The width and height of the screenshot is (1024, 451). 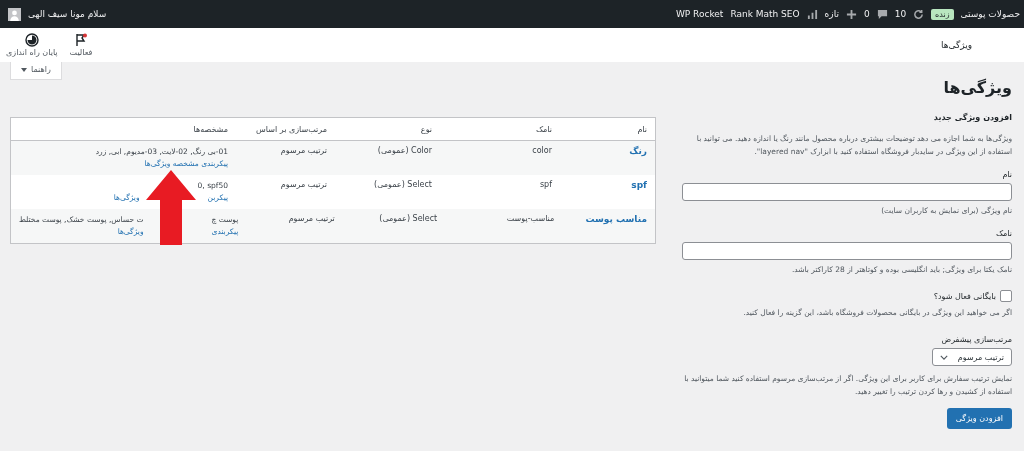 What do you see at coordinates (545, 184) in the screenshot?
I see `table-cell: spf` at bounding box center [545, 184].